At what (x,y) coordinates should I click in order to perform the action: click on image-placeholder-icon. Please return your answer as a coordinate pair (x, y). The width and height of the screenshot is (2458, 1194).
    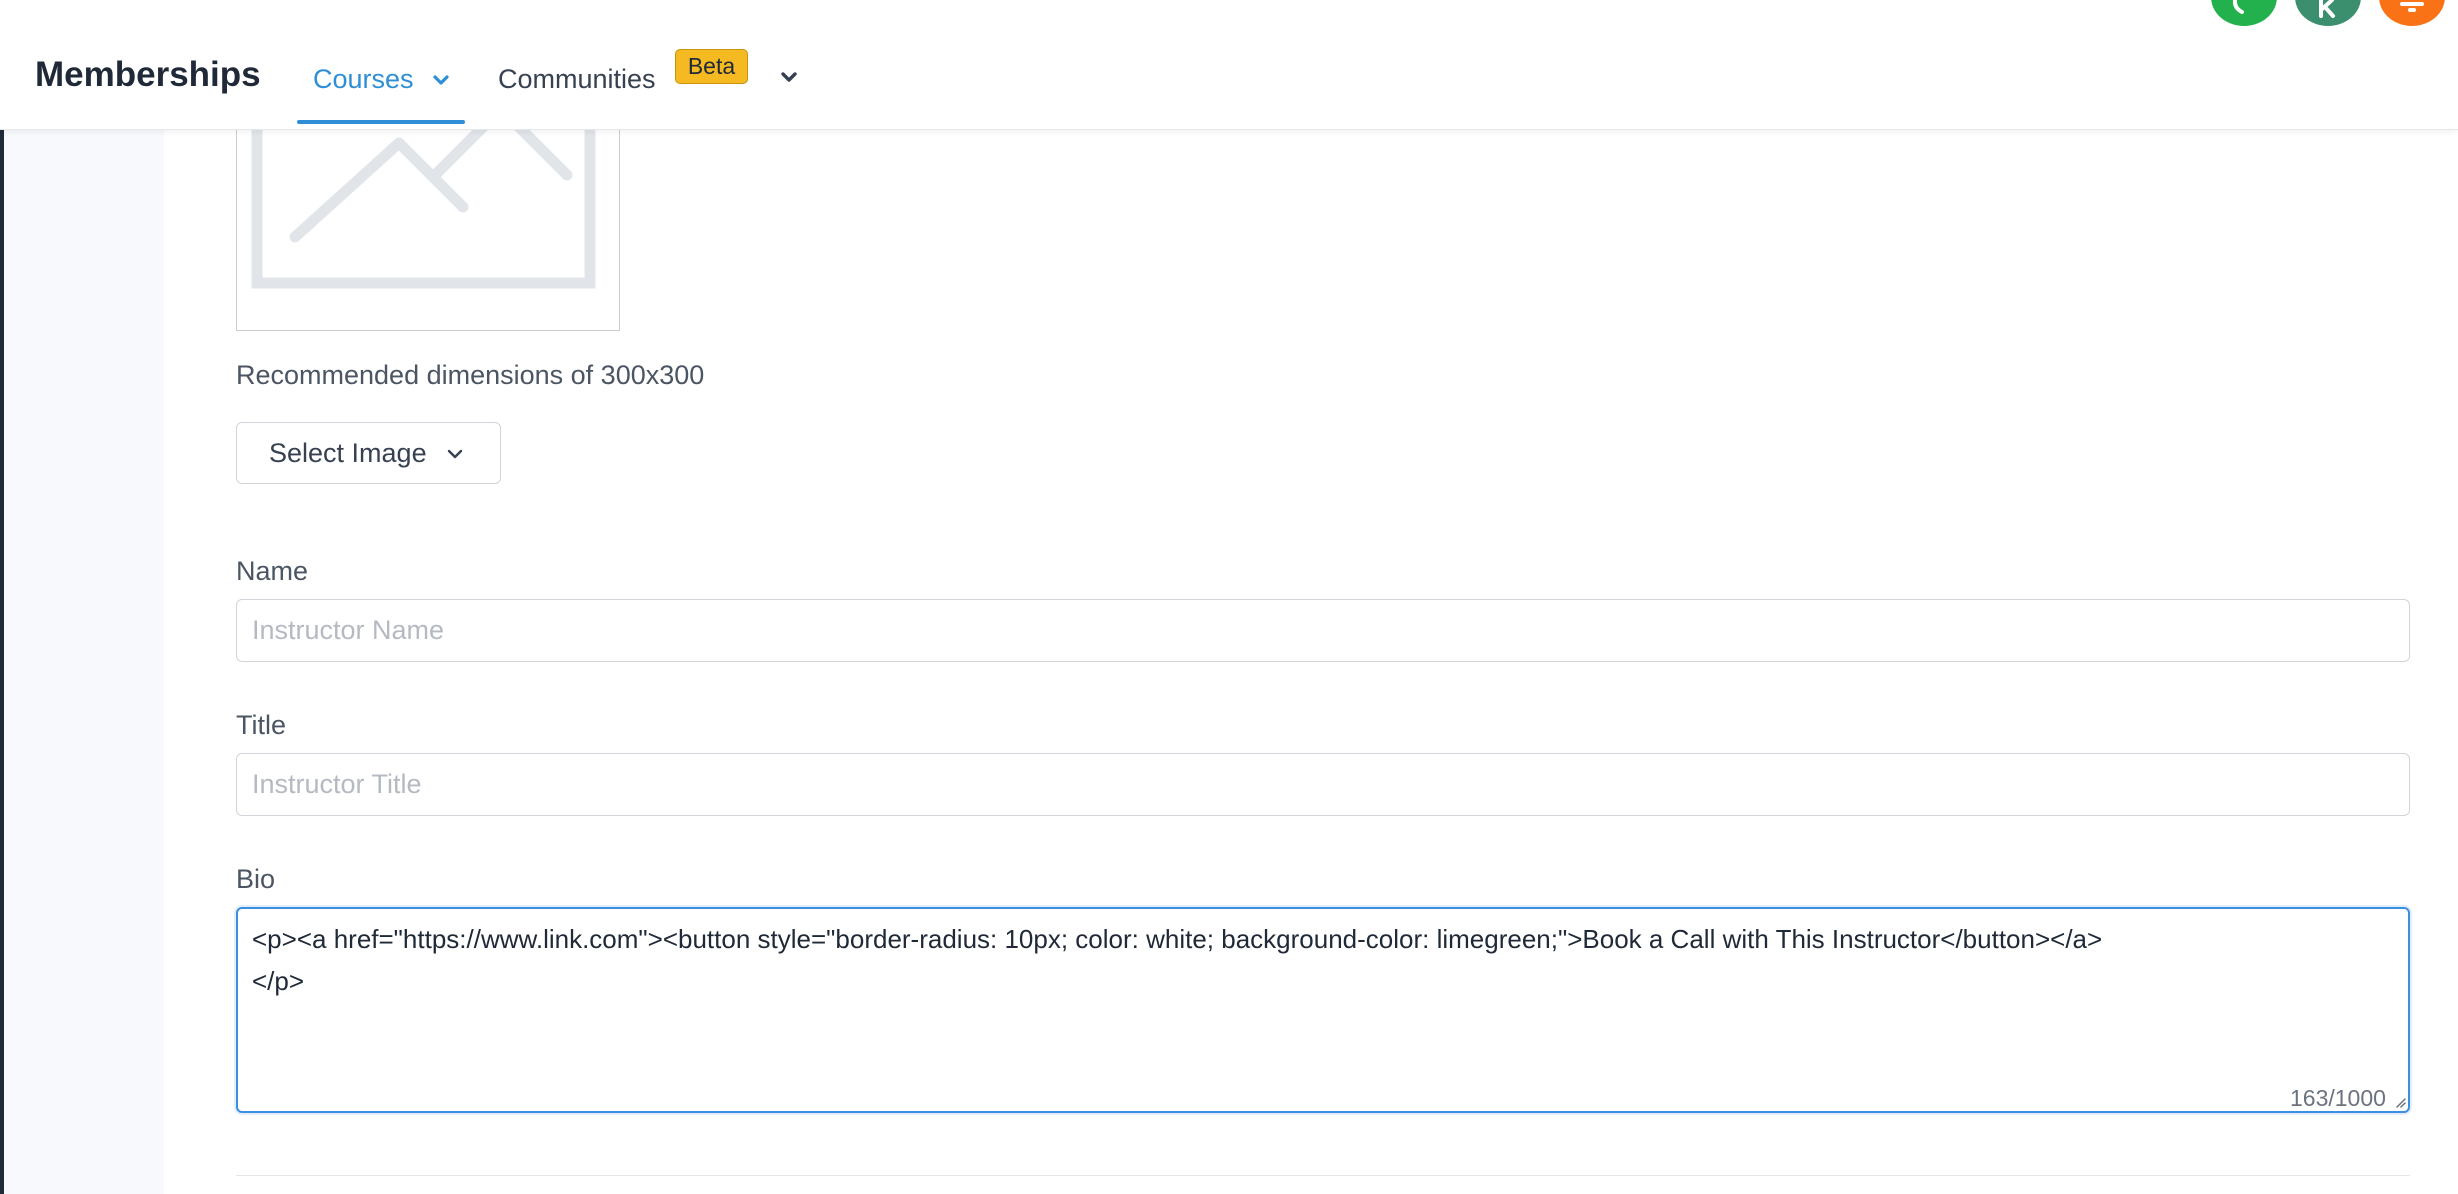
    Looking at the image, I should click on (423, 200).